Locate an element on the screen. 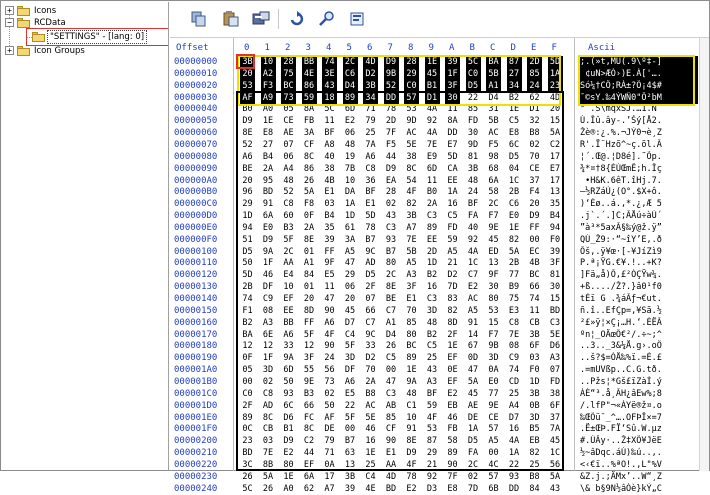 The width and height of the screenshot is (710, 495). ascii-row: ‰ŒÖü¯_^….OFÞÎ×=7 is located at coordinates (639, 418).